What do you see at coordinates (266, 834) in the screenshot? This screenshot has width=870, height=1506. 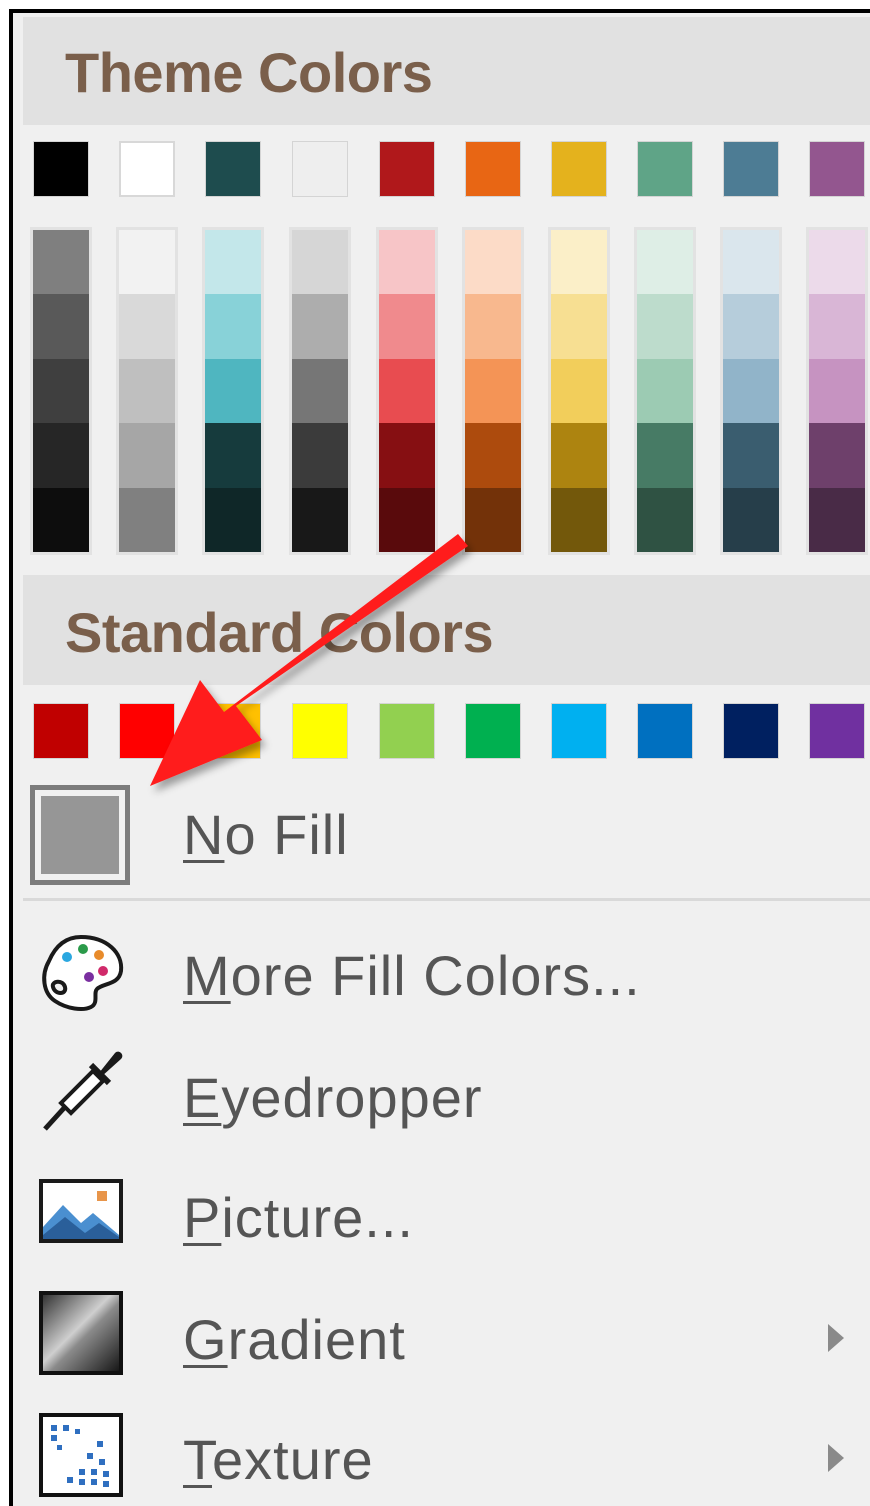 I see `no-fill-label: No Fill` at bounding box center [266, 834].